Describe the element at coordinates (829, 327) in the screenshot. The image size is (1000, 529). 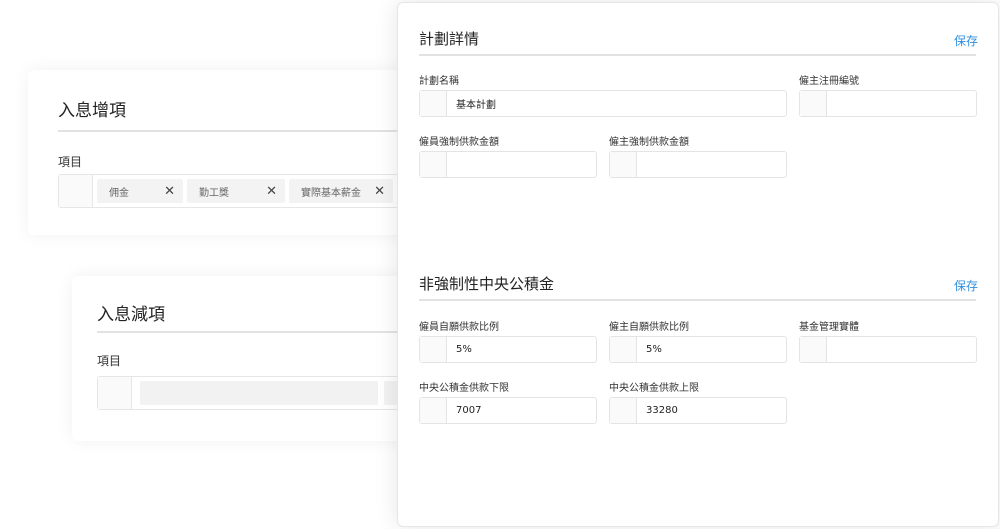
I see `fund-entity-label: 基金管理實體` at that location.